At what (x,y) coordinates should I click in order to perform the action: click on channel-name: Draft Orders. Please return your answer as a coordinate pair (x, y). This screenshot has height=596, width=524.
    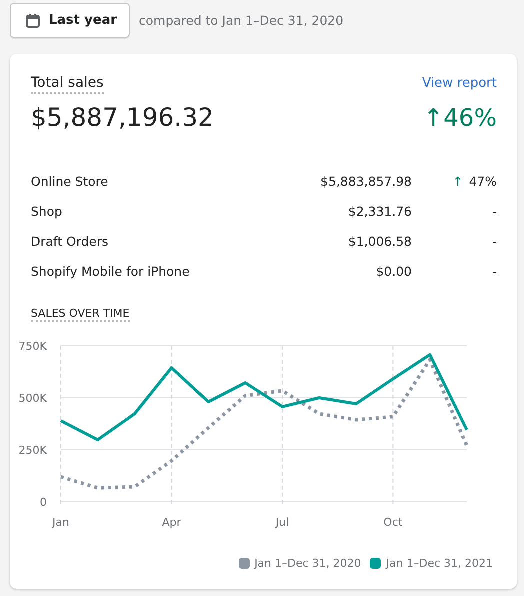
    Looking at the image, I should click on (70, 241).